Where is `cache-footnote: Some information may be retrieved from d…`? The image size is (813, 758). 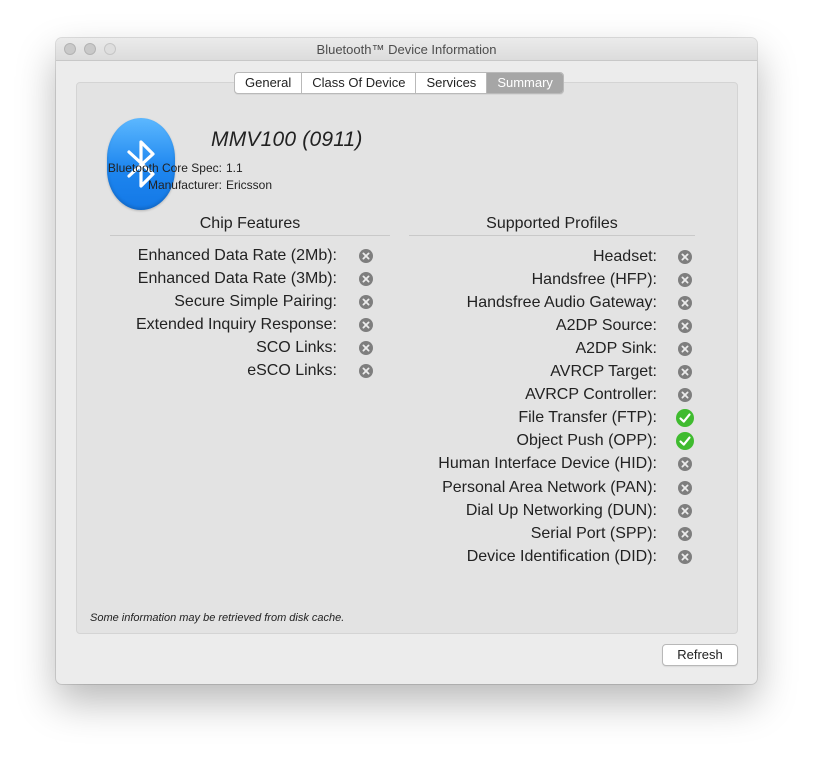 cache-footnote: Some information may be retrieved from d… is located at coordinates (217, 618).